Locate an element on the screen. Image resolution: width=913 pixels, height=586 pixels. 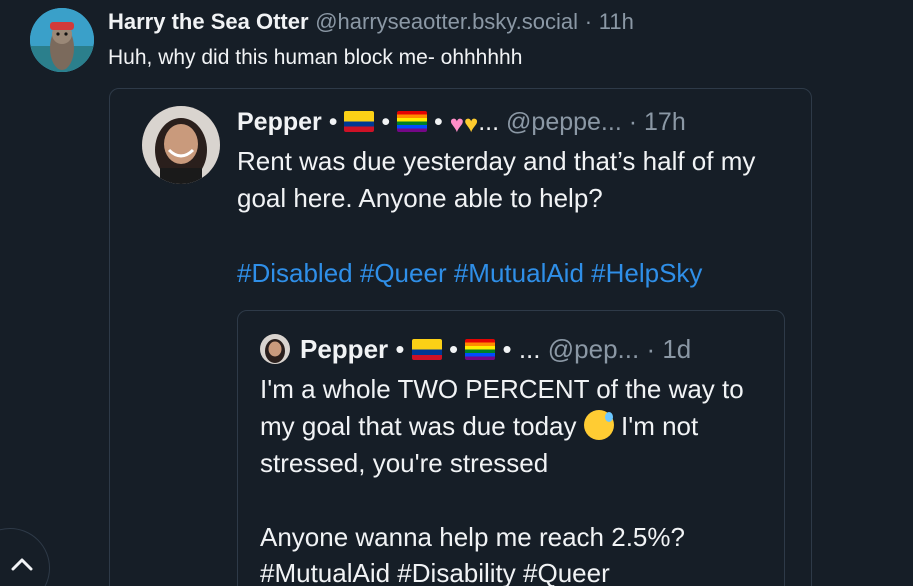
author-handle: @harryseaotter.bsky.social is located at coordinates (446, 21).